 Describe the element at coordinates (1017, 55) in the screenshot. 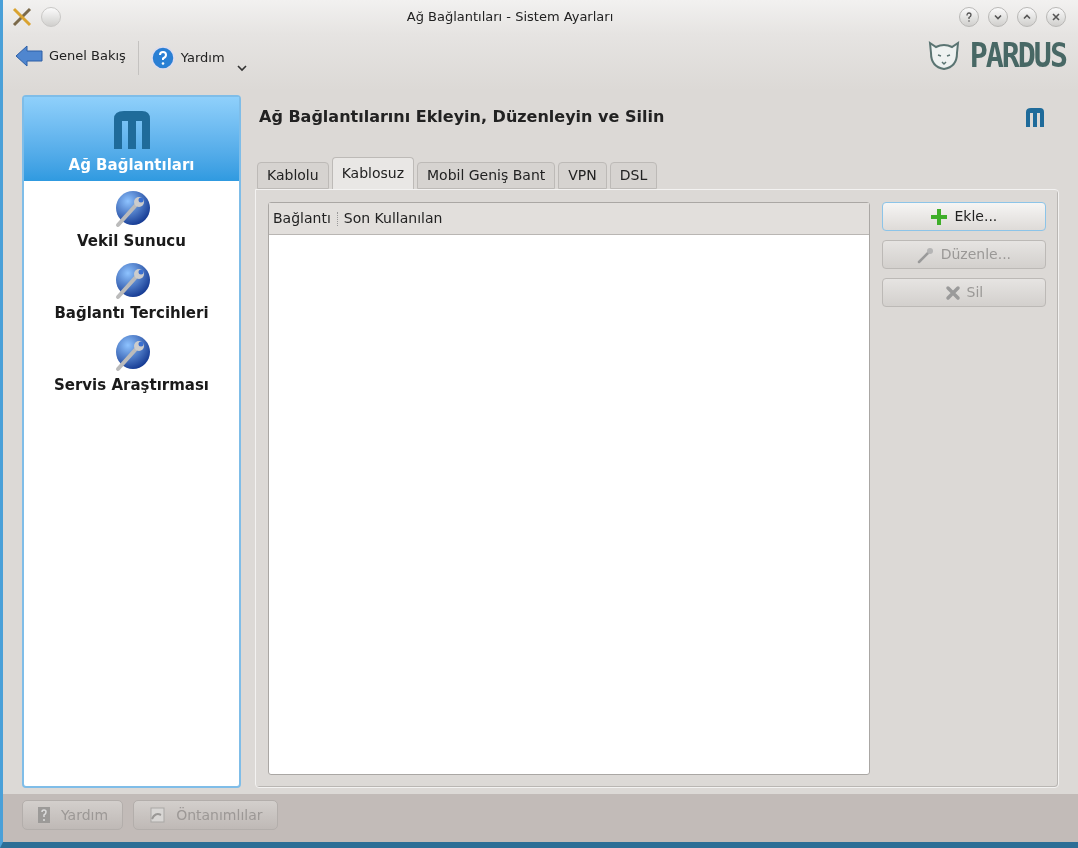

I see `brand-logo: PARDUS` at that location.